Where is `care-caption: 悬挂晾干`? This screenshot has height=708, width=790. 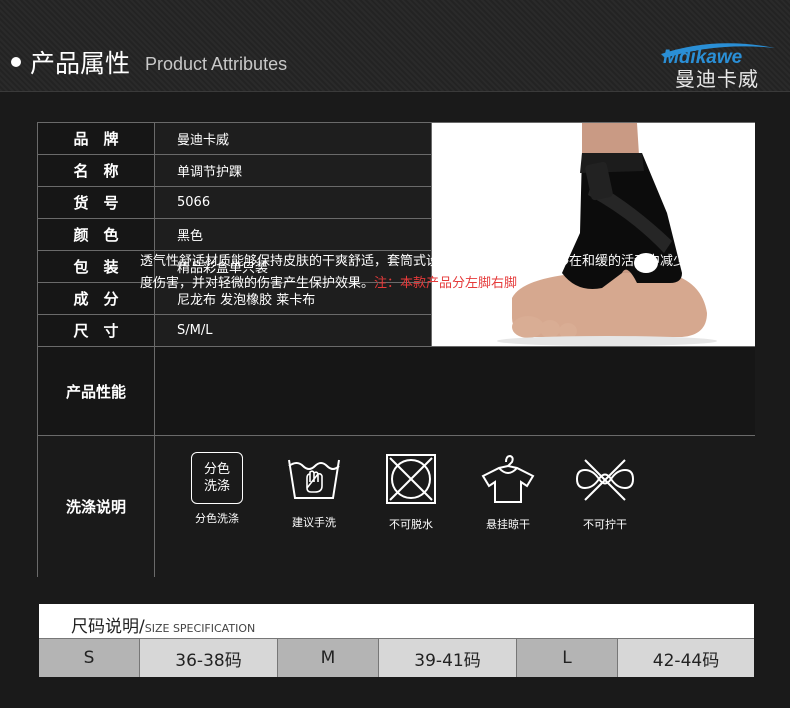
care-caption: 悬挂晾干 is located at coordinates (508, 524).